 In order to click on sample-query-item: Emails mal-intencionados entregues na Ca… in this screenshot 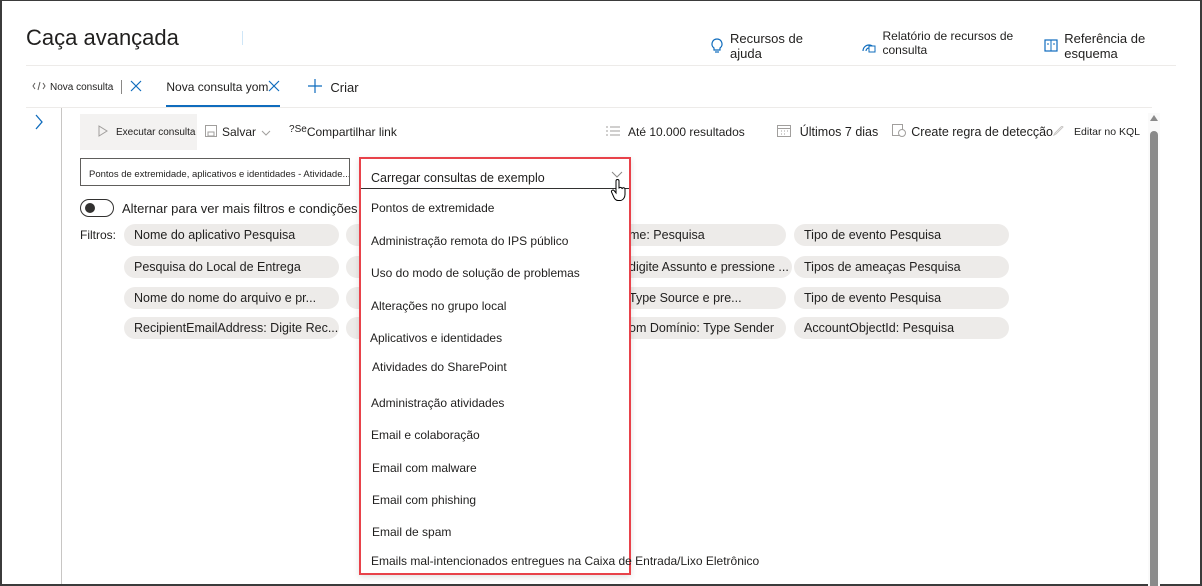, I will do `click(565, 561)`.